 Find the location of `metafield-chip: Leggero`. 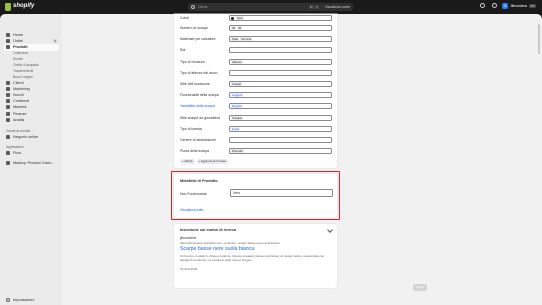

metafield-chip: Leggero is located at coordinates (237, 95).